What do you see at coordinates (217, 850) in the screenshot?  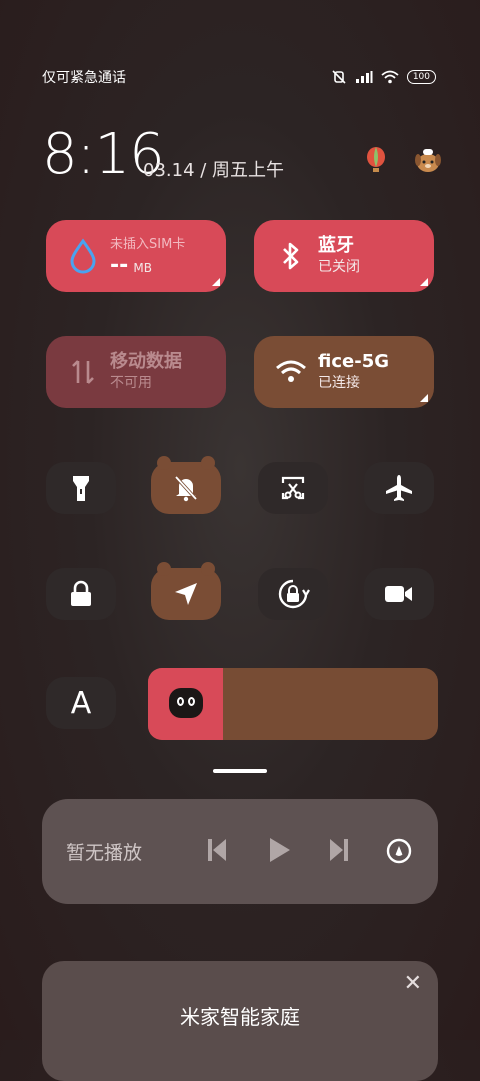 I see `previous-icon` at bounding box center [217, 850].